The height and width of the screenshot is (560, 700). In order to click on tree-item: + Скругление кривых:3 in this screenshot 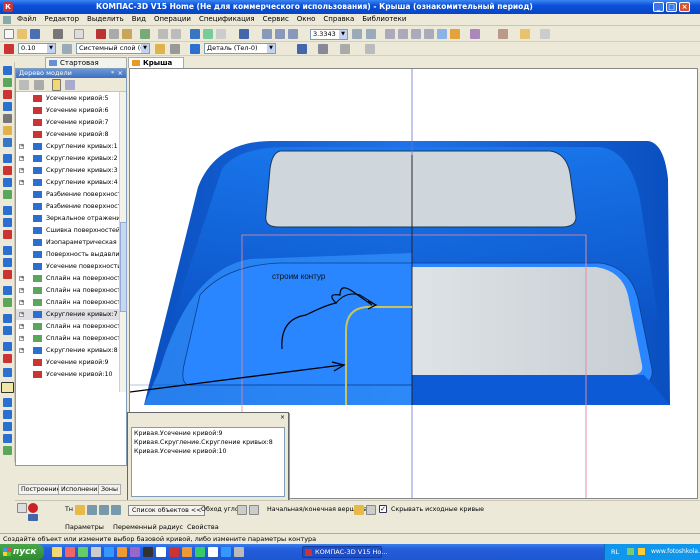, I will do `click(68, 170)`.